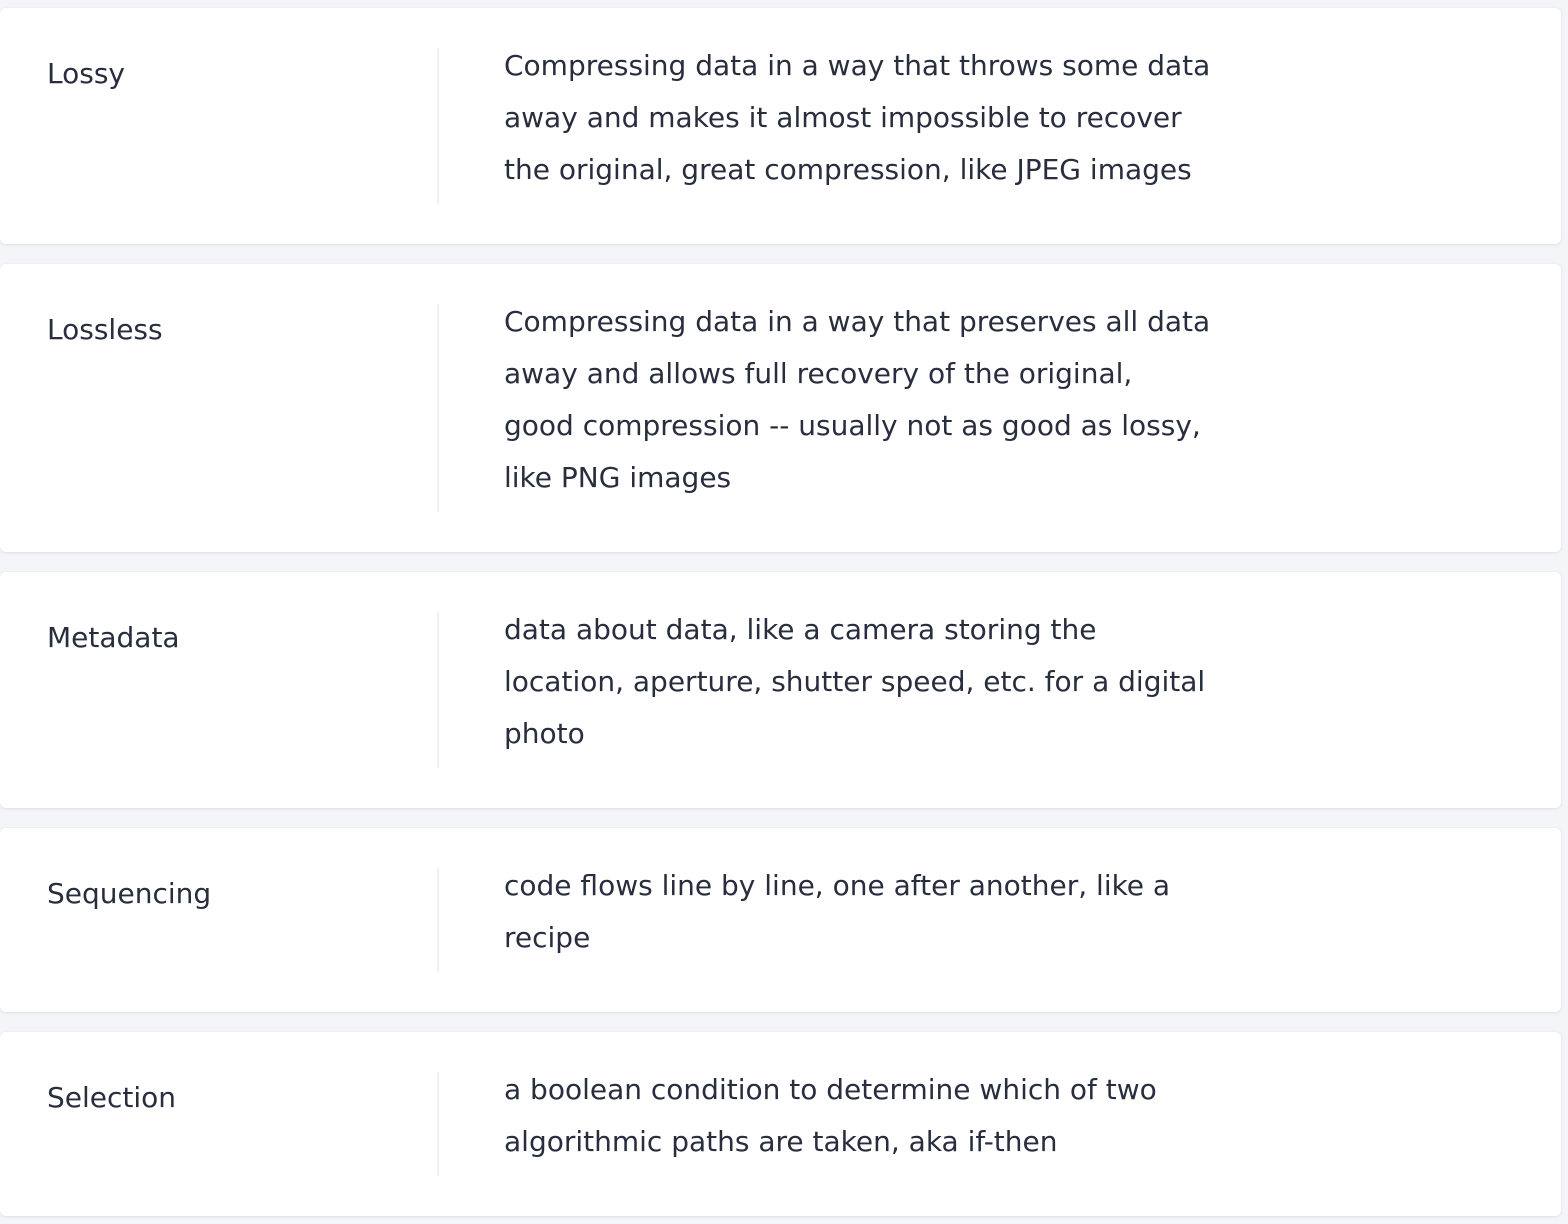  I want to click on definition-line: algorithmic paths are taken, aka if-then, so click(781, 1141).